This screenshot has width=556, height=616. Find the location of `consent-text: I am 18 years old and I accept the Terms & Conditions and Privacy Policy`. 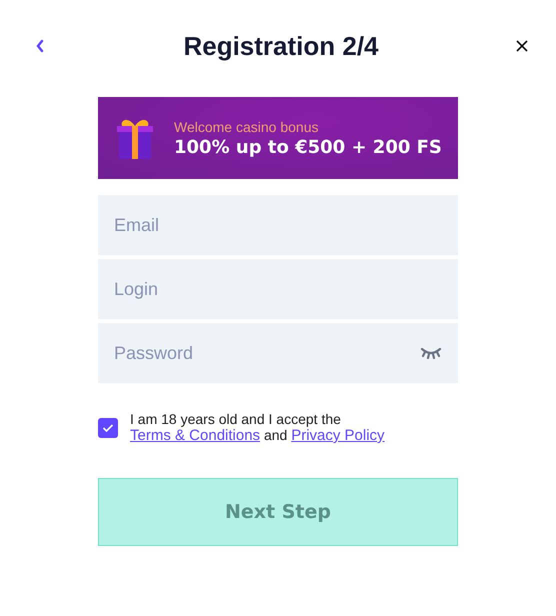

consent-text: I am 18 years old and I accept the Terms & Conditions and Privacy Policy is located at coordinates (257, 427).